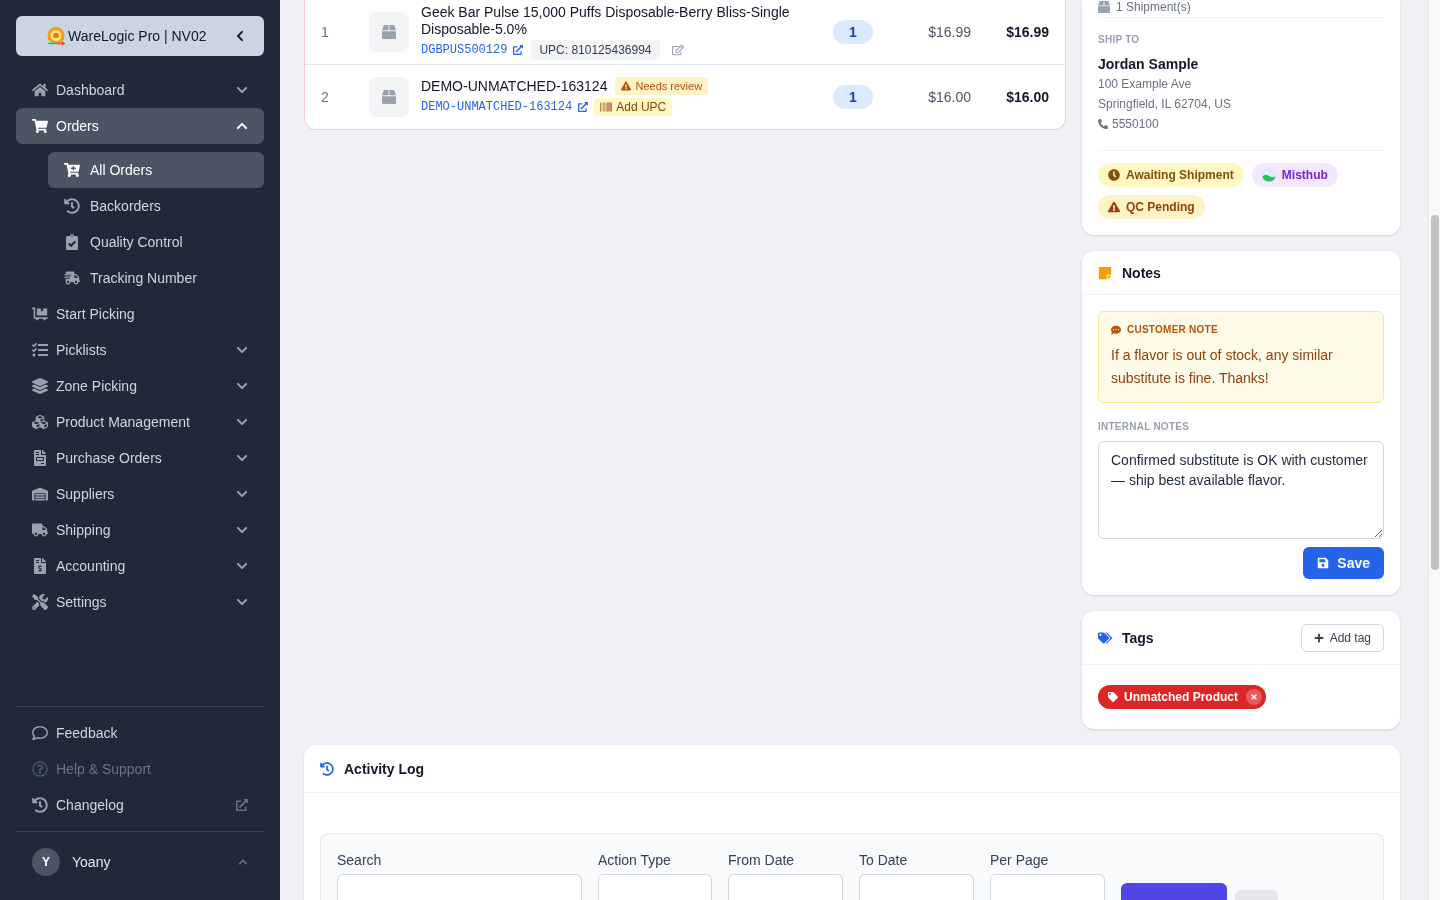 Image resolution: width=1440 pixels, height=900 pixels. What do you see at coordinates (1116, 330) in the screenshot?
I see `comment-icon` at bounding box center [1116, 330].